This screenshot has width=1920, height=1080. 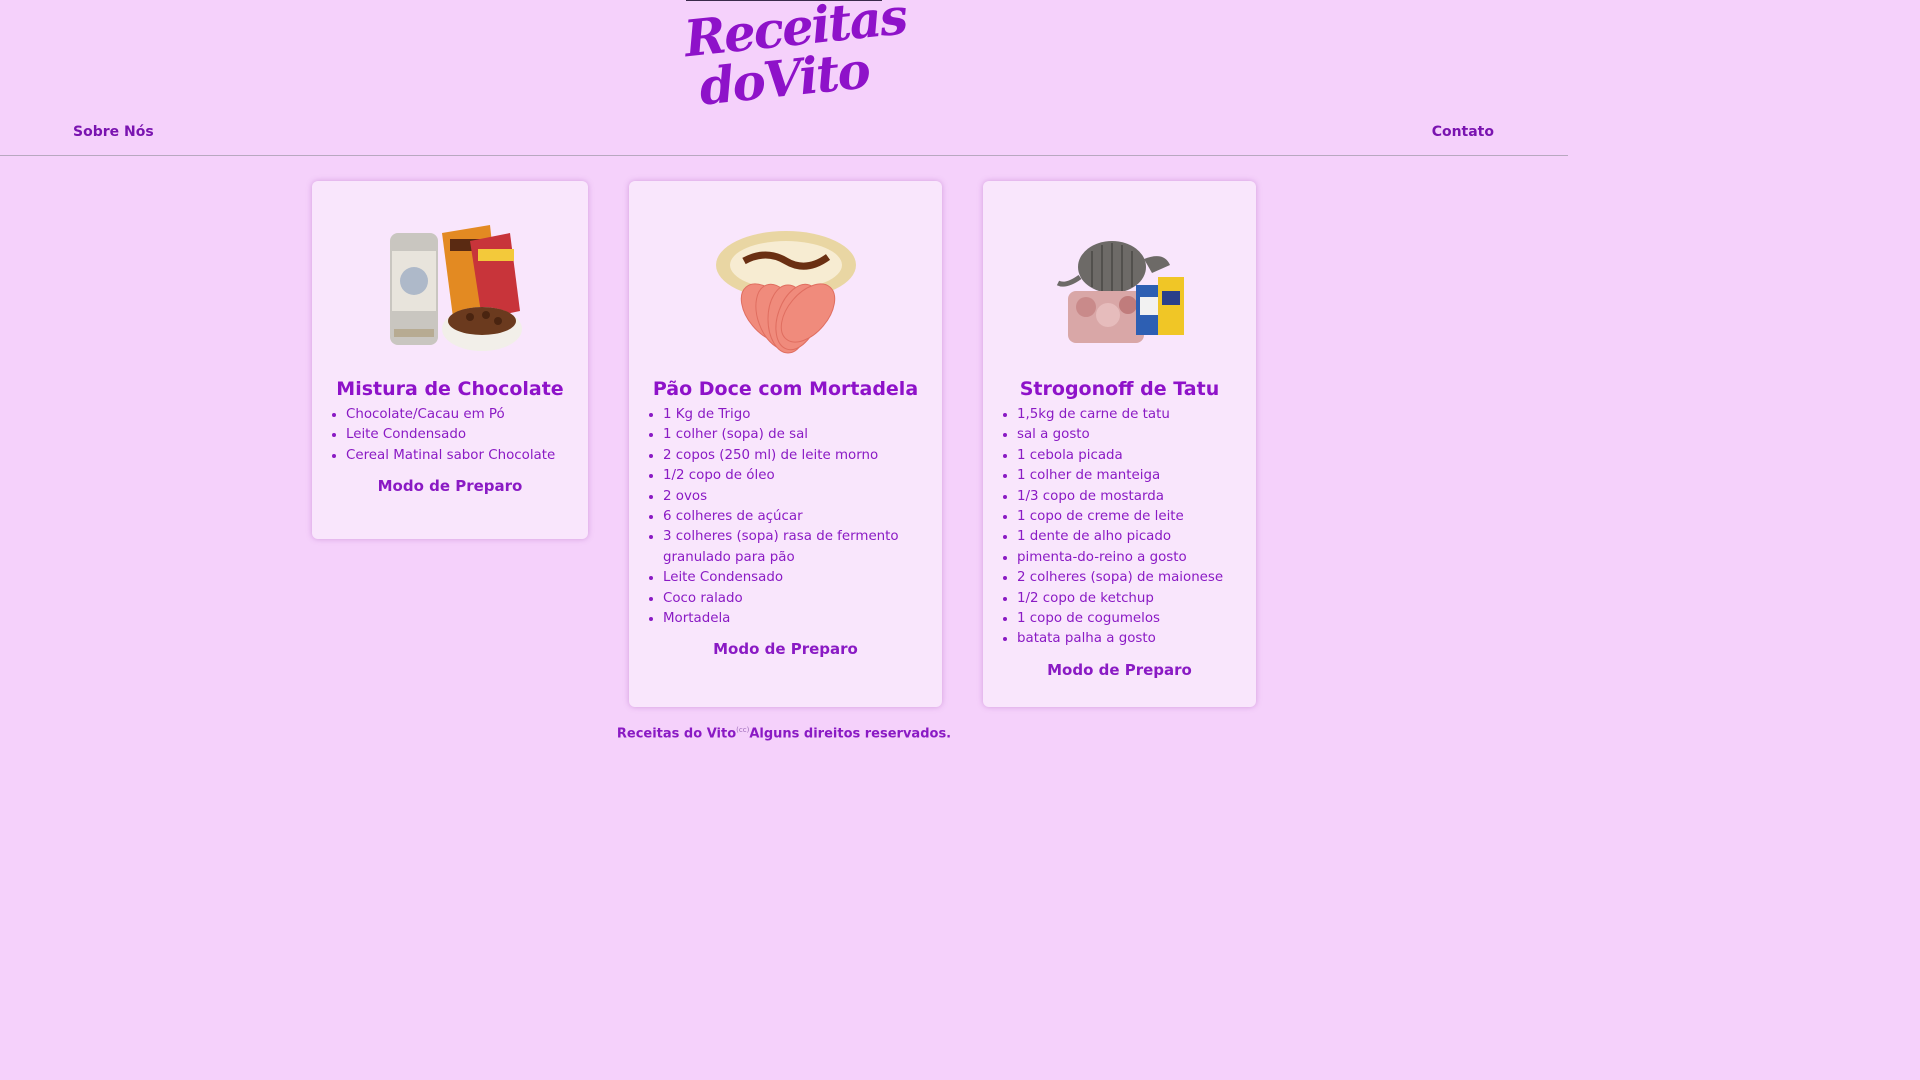 What do you see at coordinates (1142, 558) in the screenshot?
I see `ingredient-item: pimenta-do-reino a gosto` at bounding box center [1142, 558].